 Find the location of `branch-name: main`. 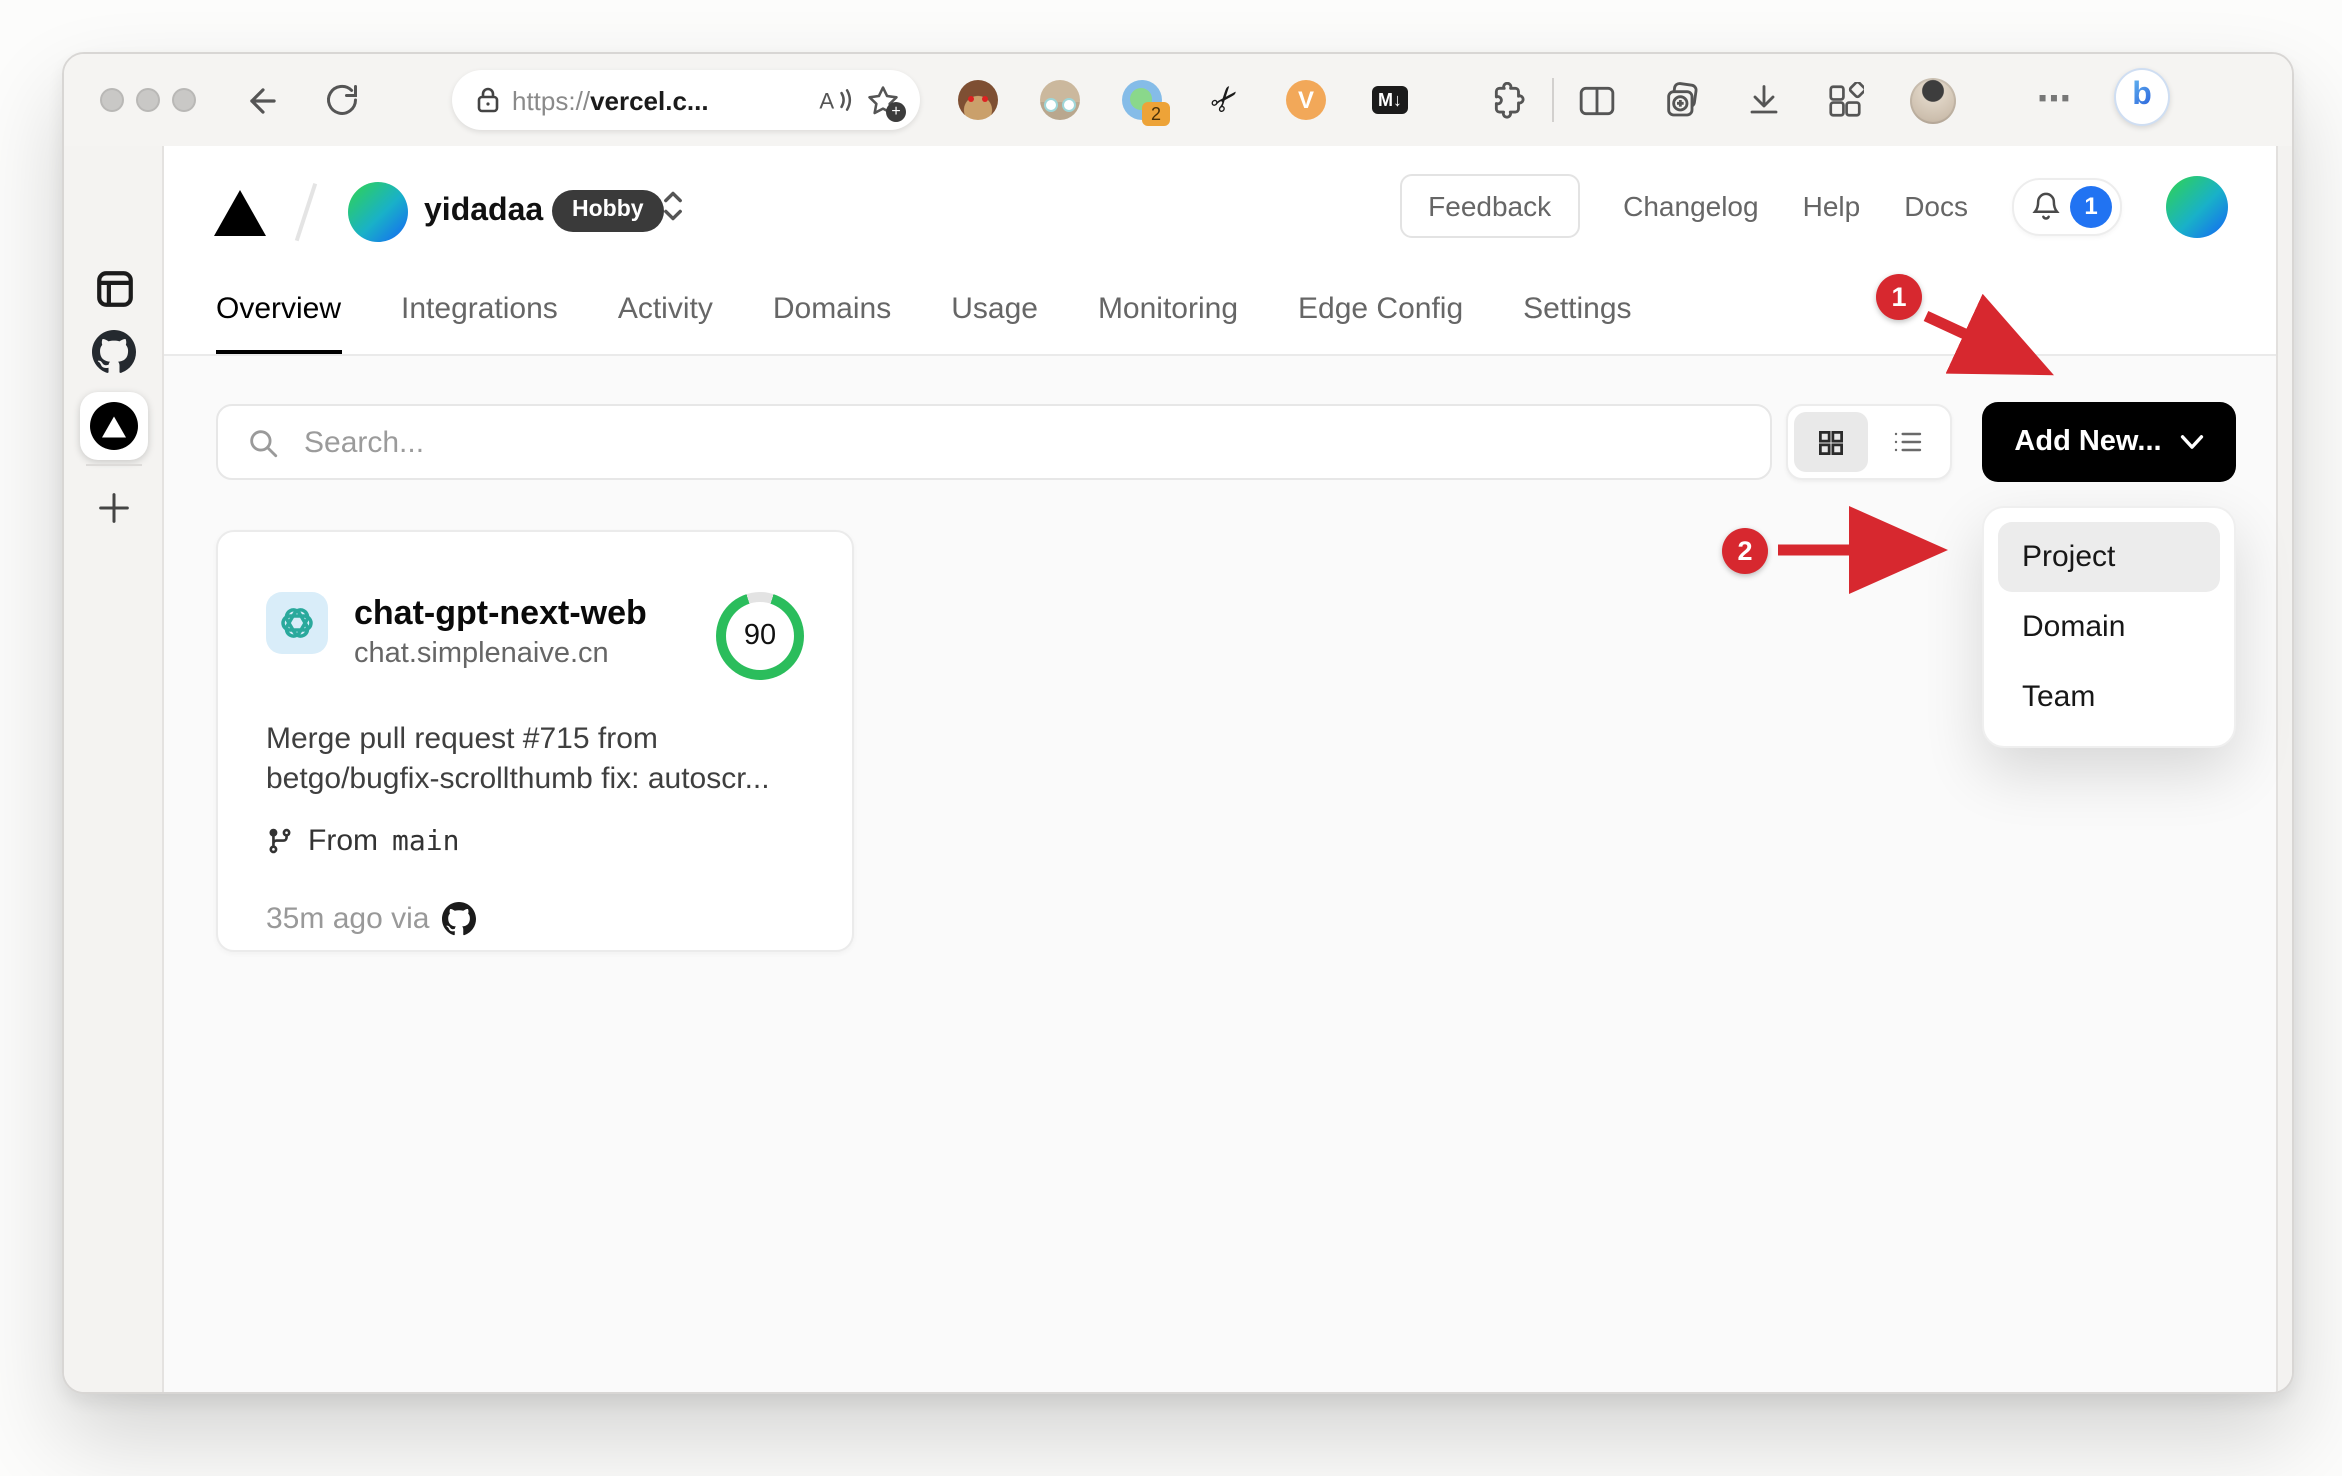

branch-name: main is located at coordinates (425, 841).